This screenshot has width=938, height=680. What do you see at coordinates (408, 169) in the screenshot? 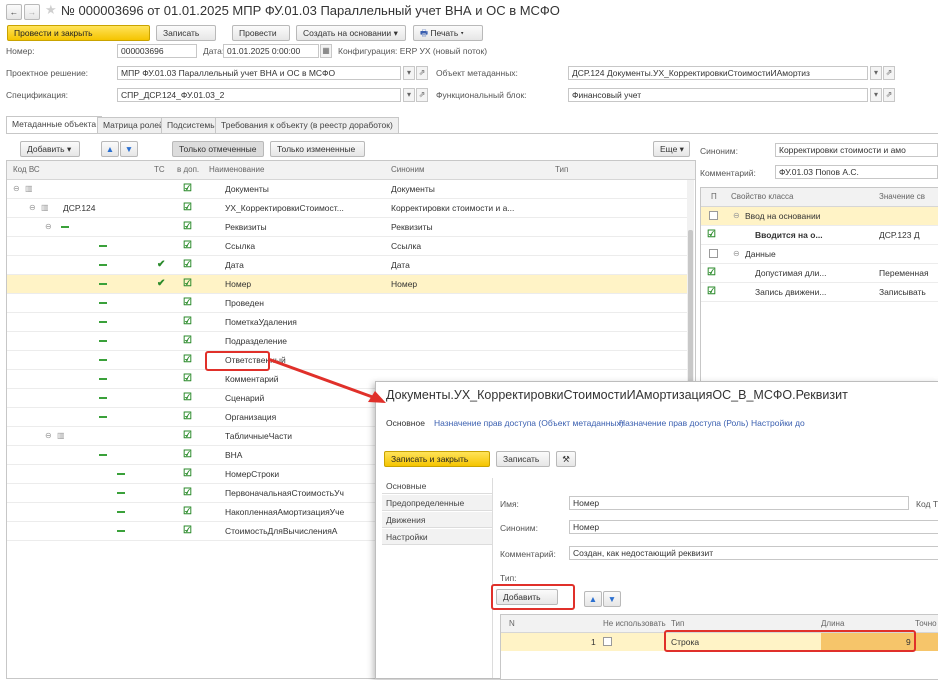
I see `col-synonym: Синоним` at bounding box center [408, 169].